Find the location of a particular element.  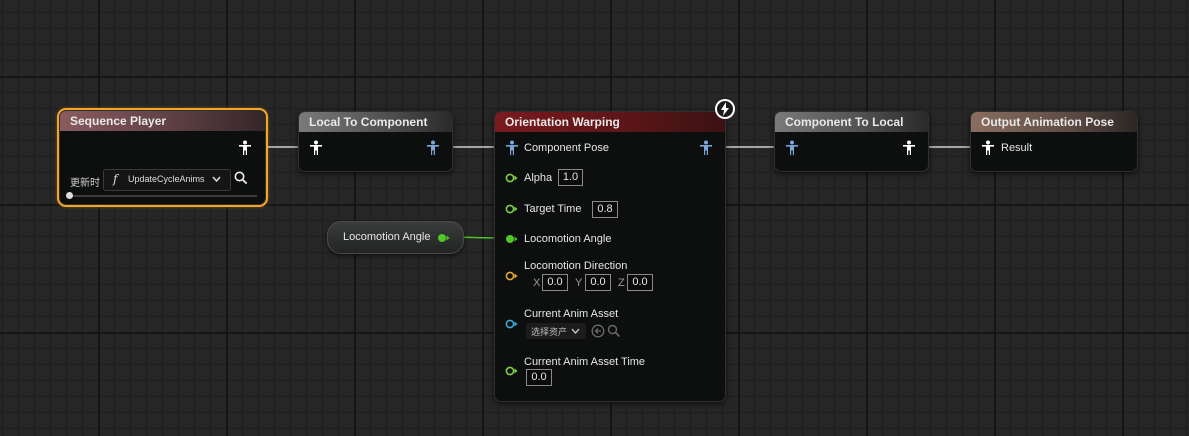

sequence-player-title: Sequence Player is located at coordinates (162, 121).